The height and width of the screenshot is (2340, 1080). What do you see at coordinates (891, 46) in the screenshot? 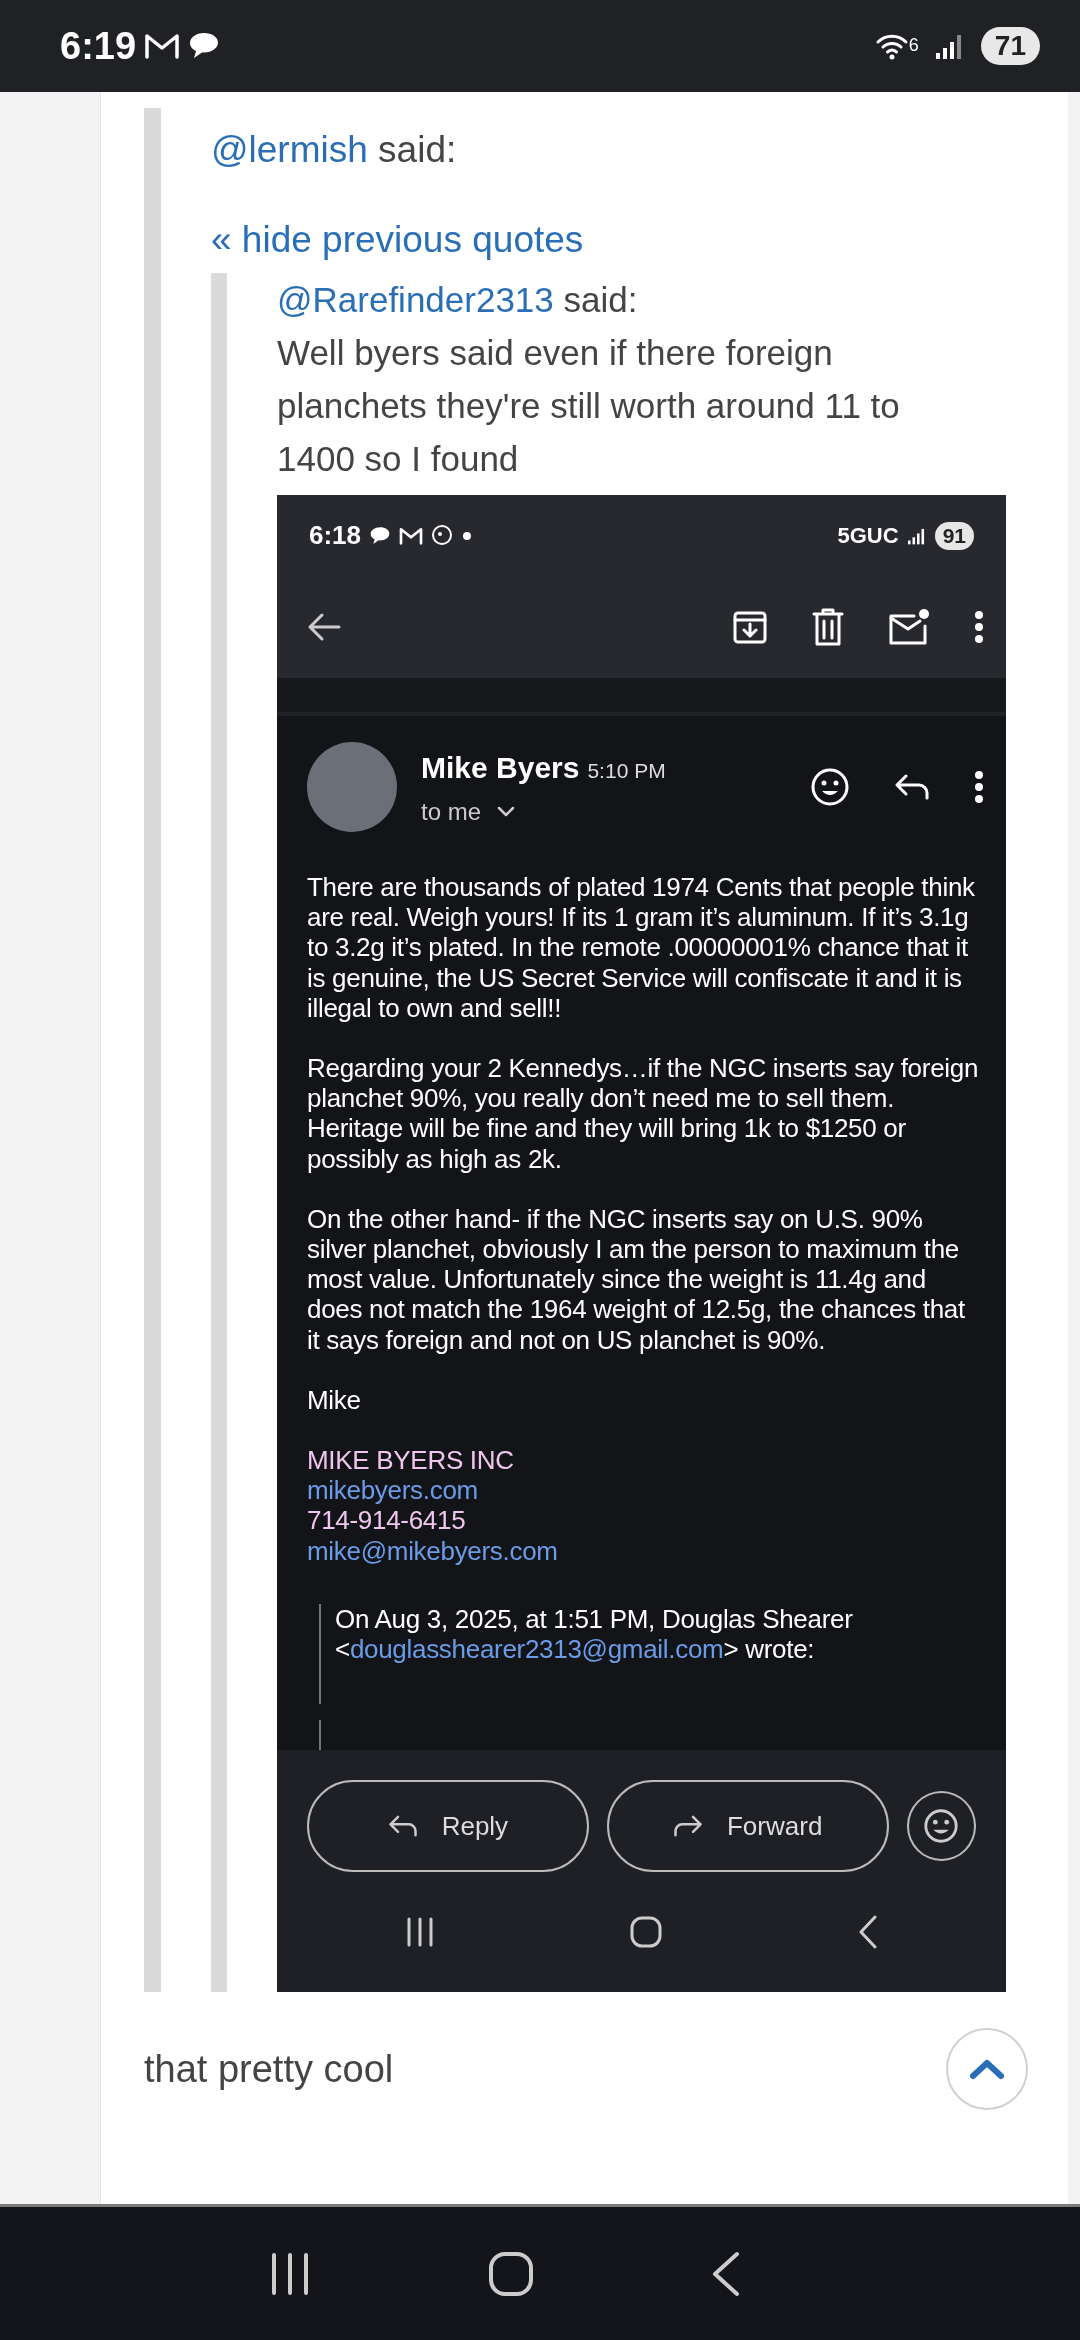
I see `wifi-icon` at bounding box center [891, 46].